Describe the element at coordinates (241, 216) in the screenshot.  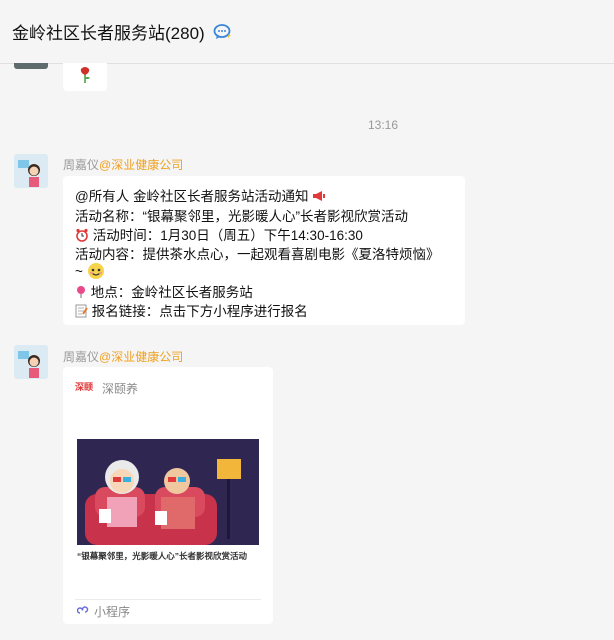
I see `message-line: 活动名称：“银幕聚邻里，光影暖人心”长者影视欣赏活动` at that location.